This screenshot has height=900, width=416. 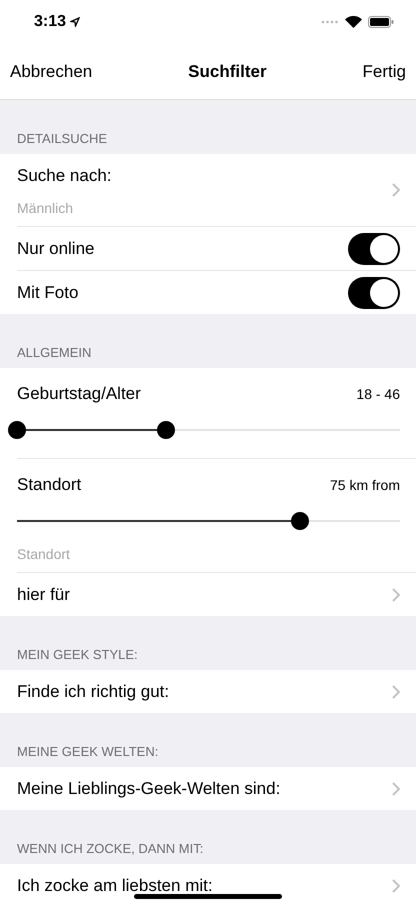 I want to click on list-item: Suche nach: Männlich, so click(x=208, y=190).